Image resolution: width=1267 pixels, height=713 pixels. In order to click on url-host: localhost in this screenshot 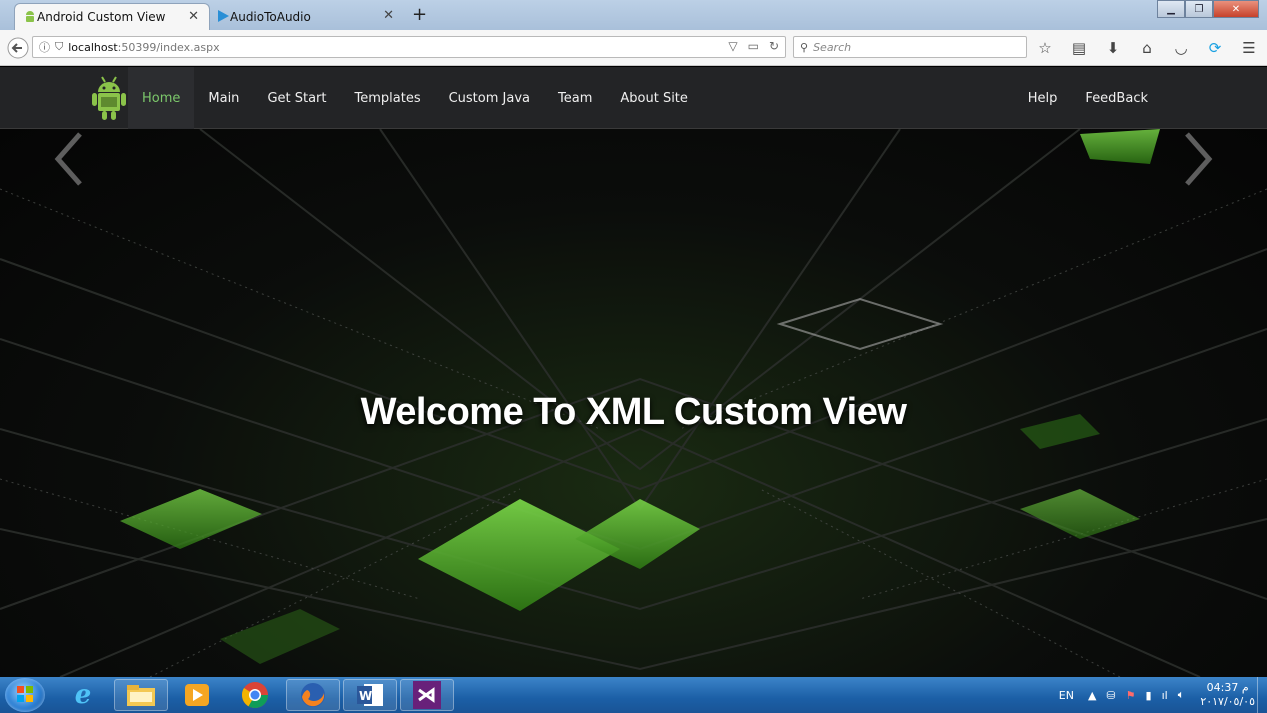, I will do `click(93, 47)`.